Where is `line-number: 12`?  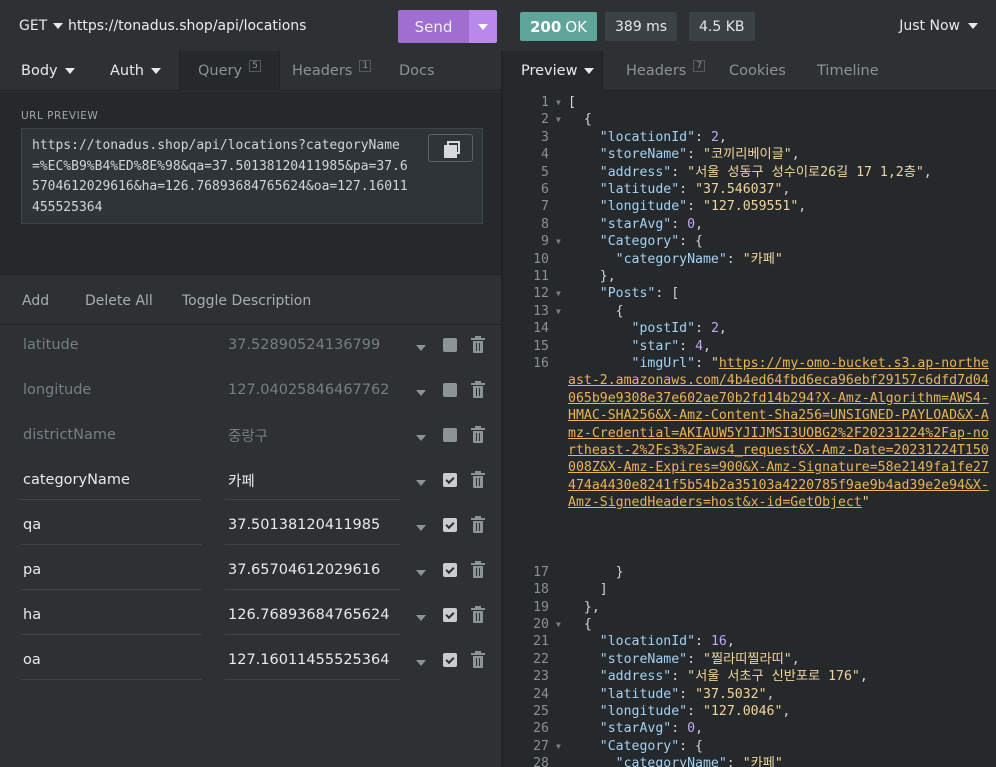
line-number: 12 is located at coordinates (541, 294).